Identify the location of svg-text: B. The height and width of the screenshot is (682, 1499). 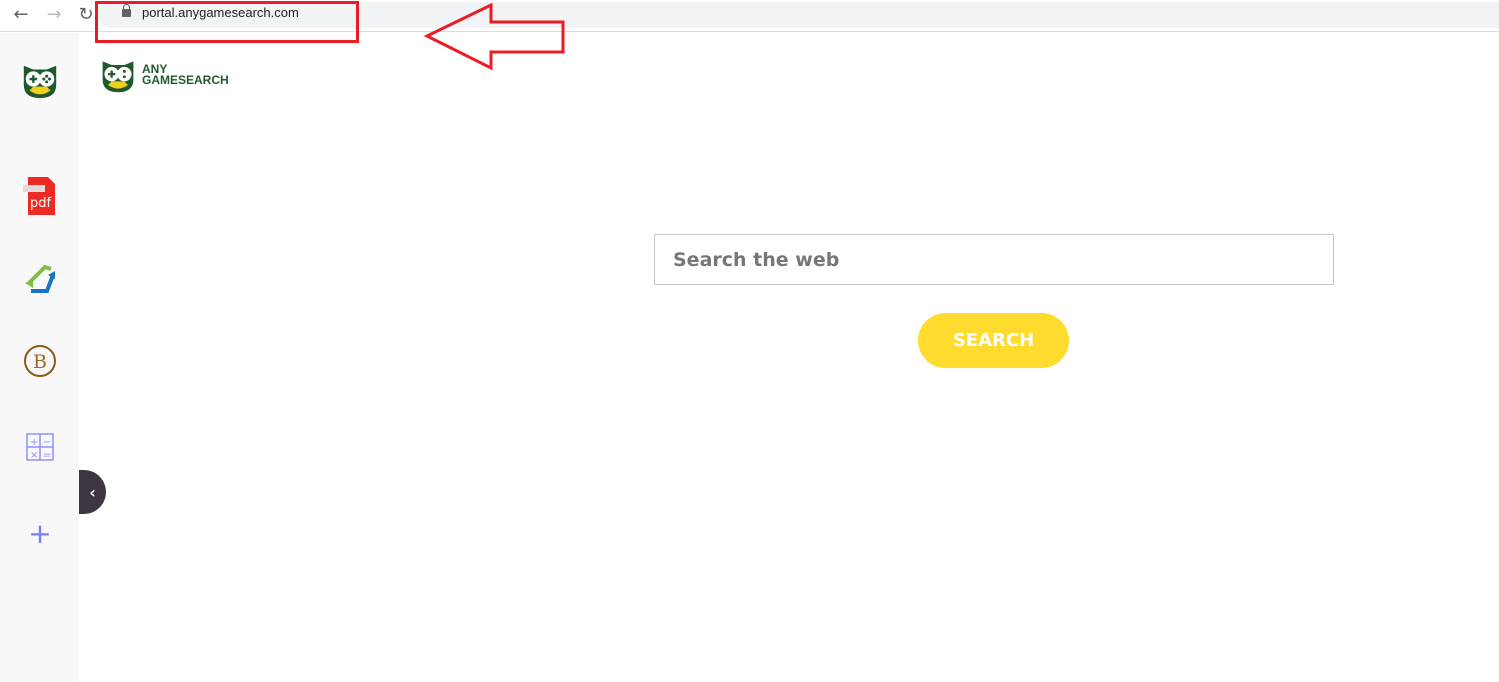
(40, 362).